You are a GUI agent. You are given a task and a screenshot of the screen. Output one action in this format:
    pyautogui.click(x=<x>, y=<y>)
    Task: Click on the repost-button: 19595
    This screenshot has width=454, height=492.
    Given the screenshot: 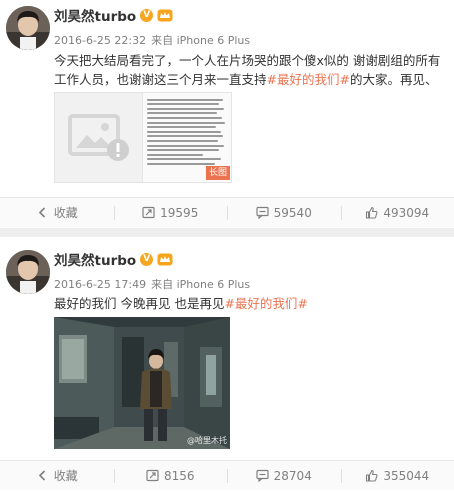 What is the action you would take?
    pyautogui.click(x=170, y=212)
    